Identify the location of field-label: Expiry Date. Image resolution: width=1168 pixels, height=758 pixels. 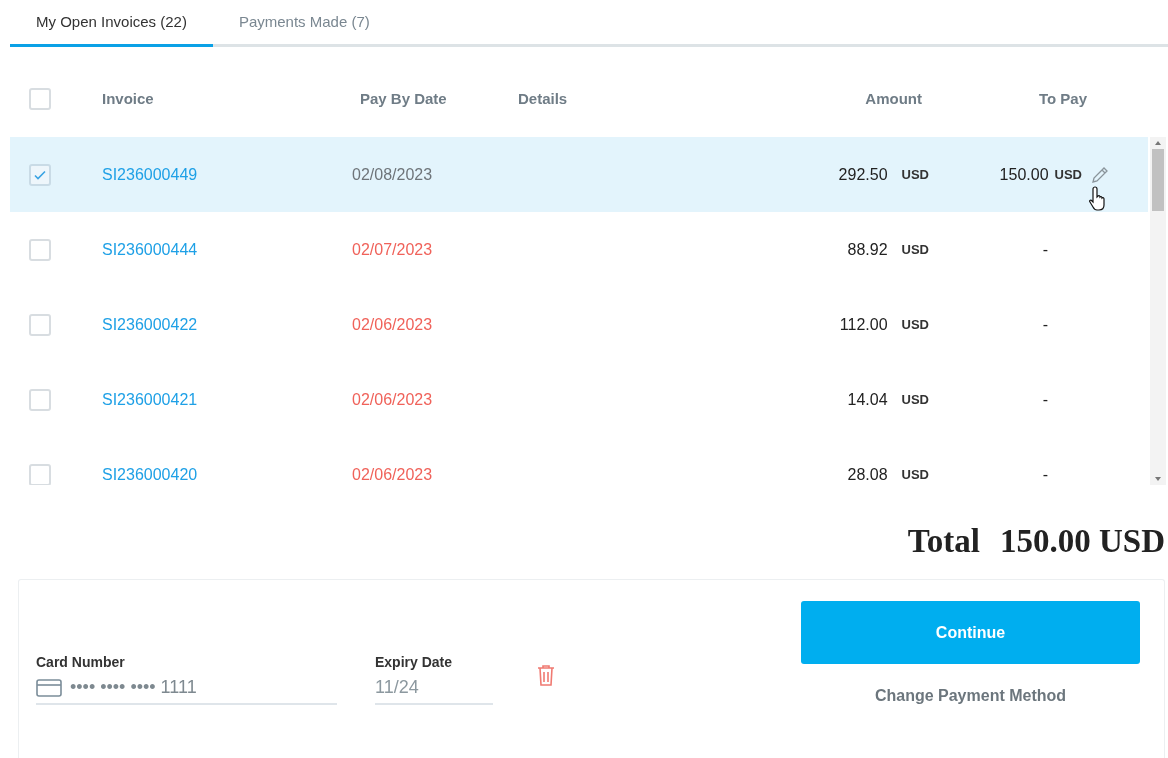
(414, 662).